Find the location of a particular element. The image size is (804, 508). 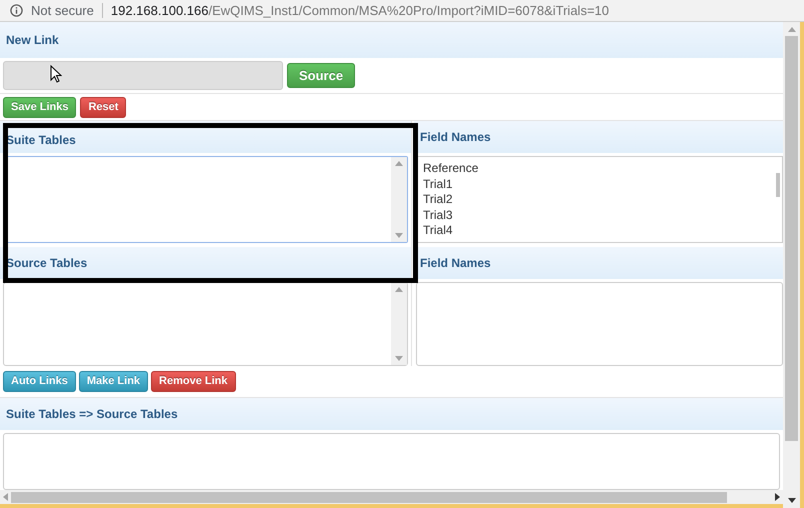

page-scrollbar is located at coordinates (791, 265).